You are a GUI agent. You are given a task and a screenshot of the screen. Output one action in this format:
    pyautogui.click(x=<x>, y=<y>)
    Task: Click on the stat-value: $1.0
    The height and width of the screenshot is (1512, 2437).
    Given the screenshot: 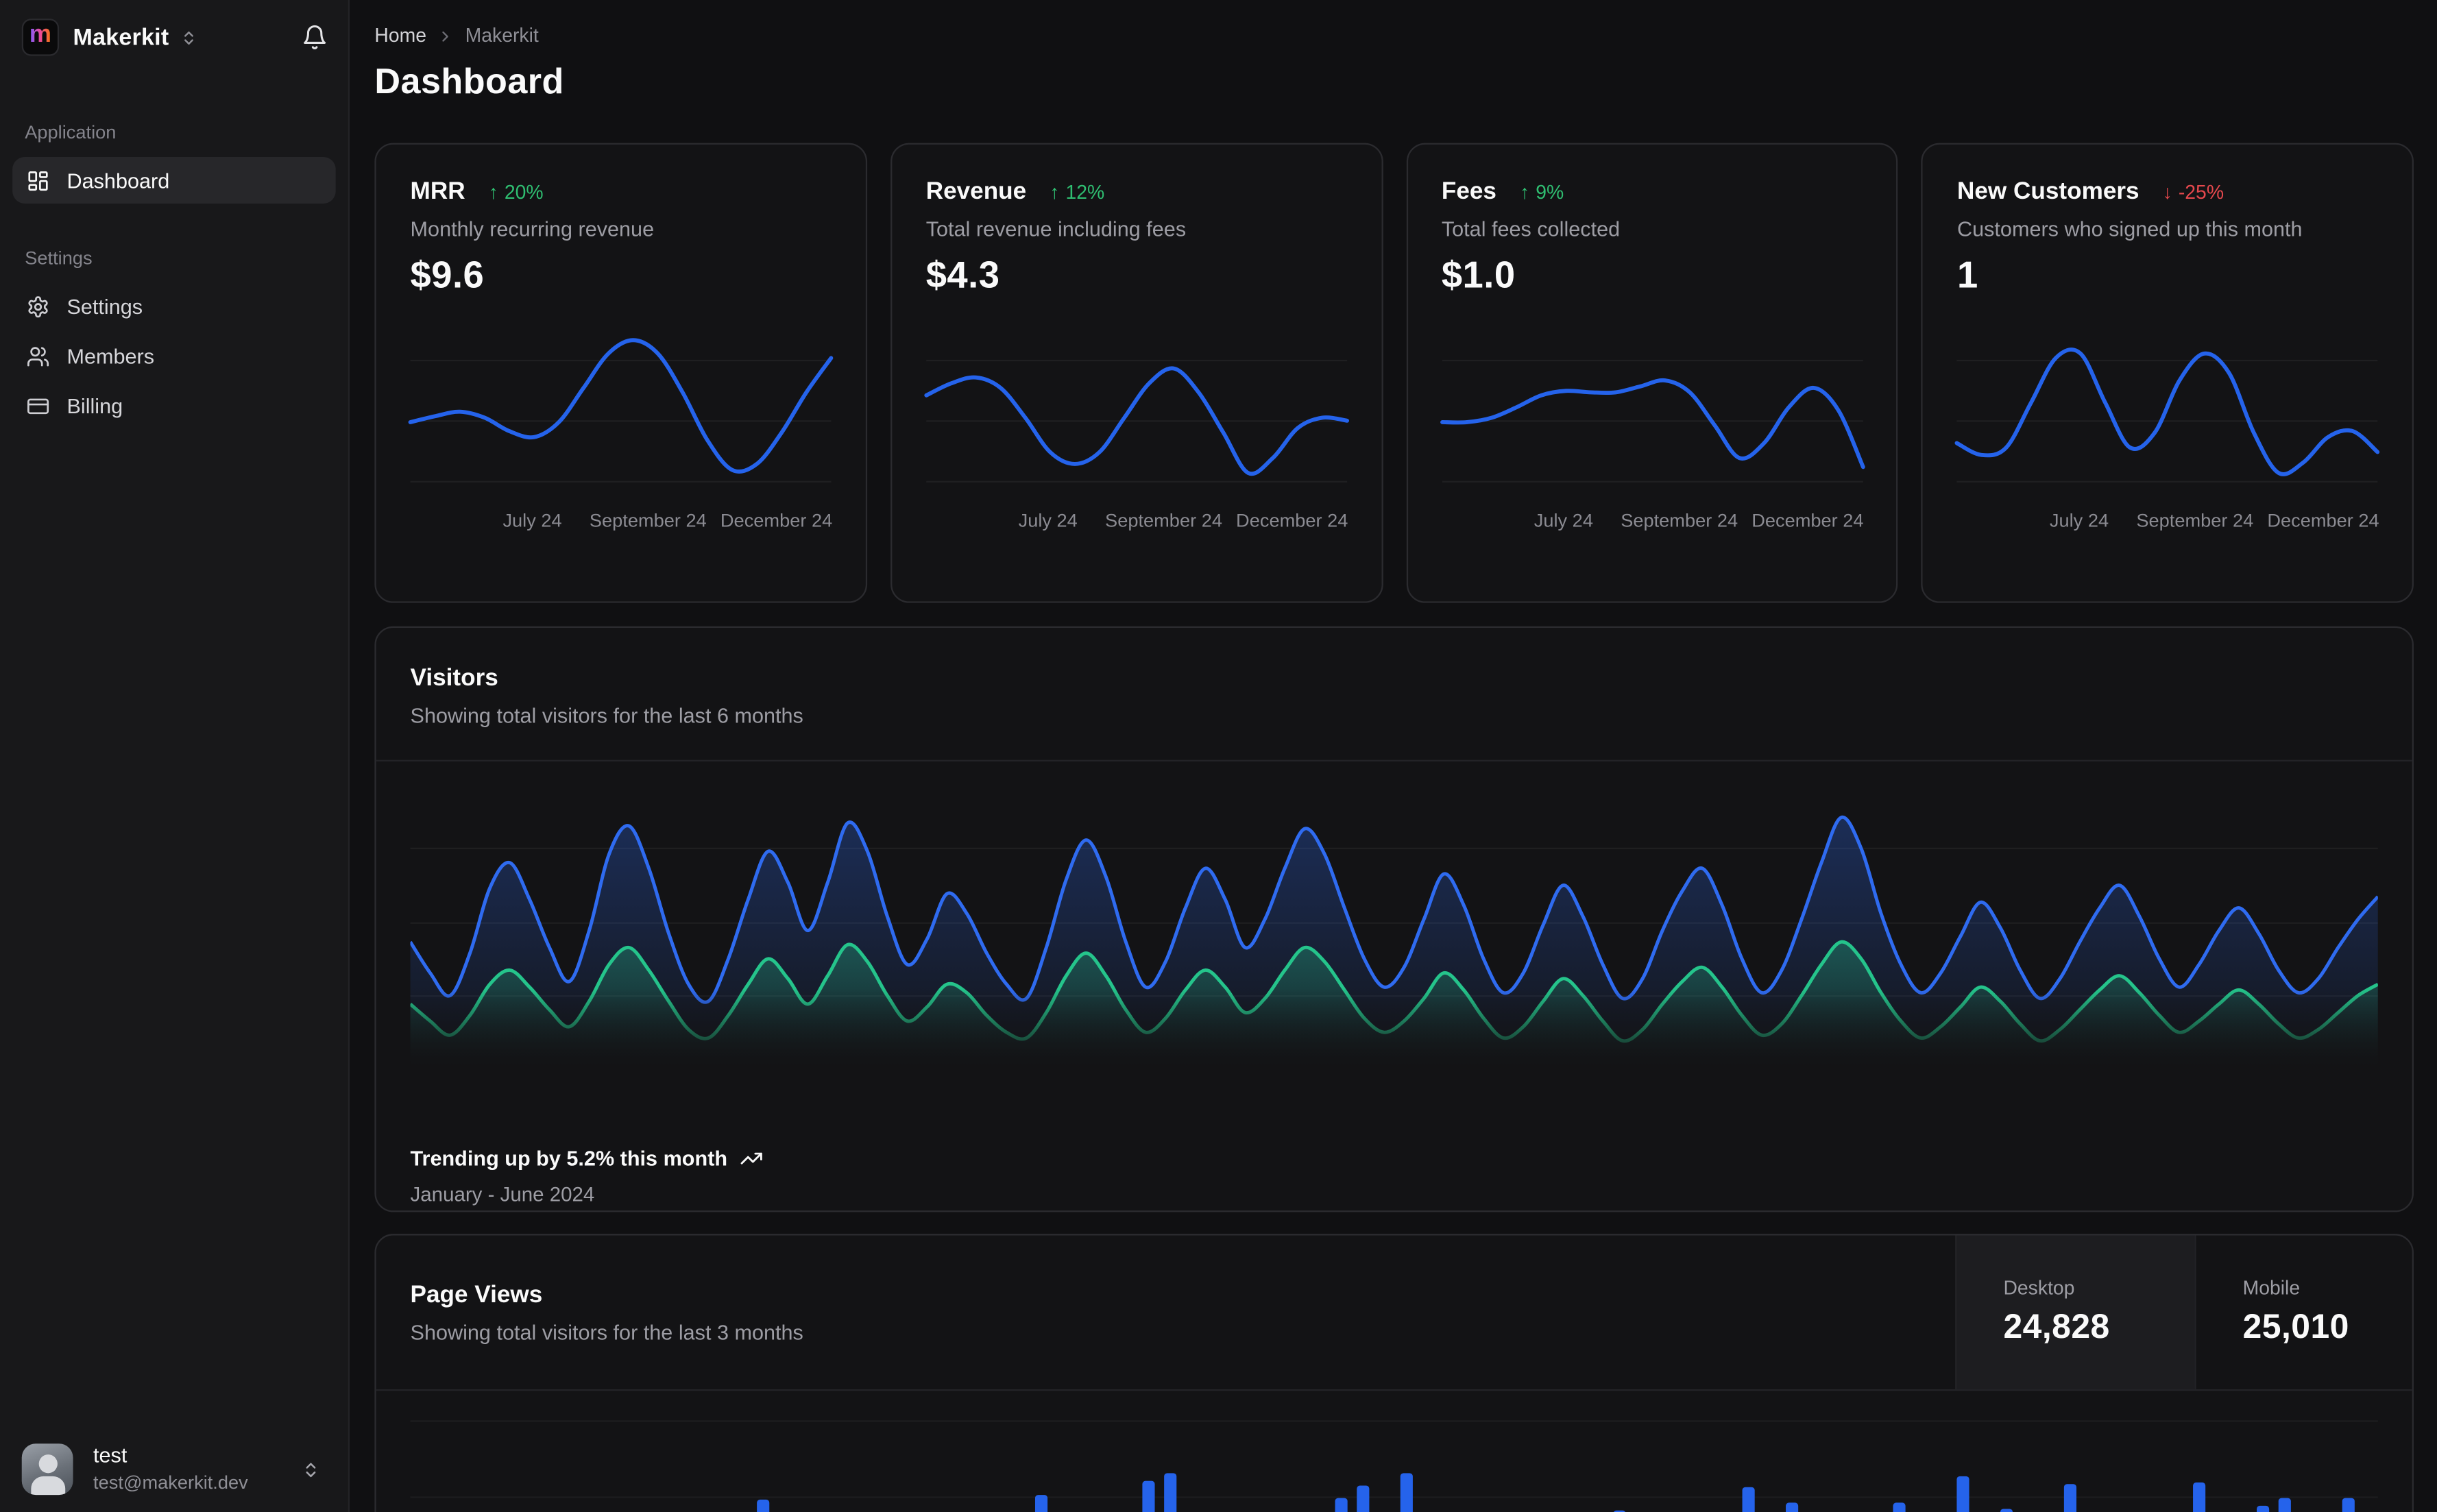 What is the action you would take?
    pyautogui.click(x=1478, y=275)
    